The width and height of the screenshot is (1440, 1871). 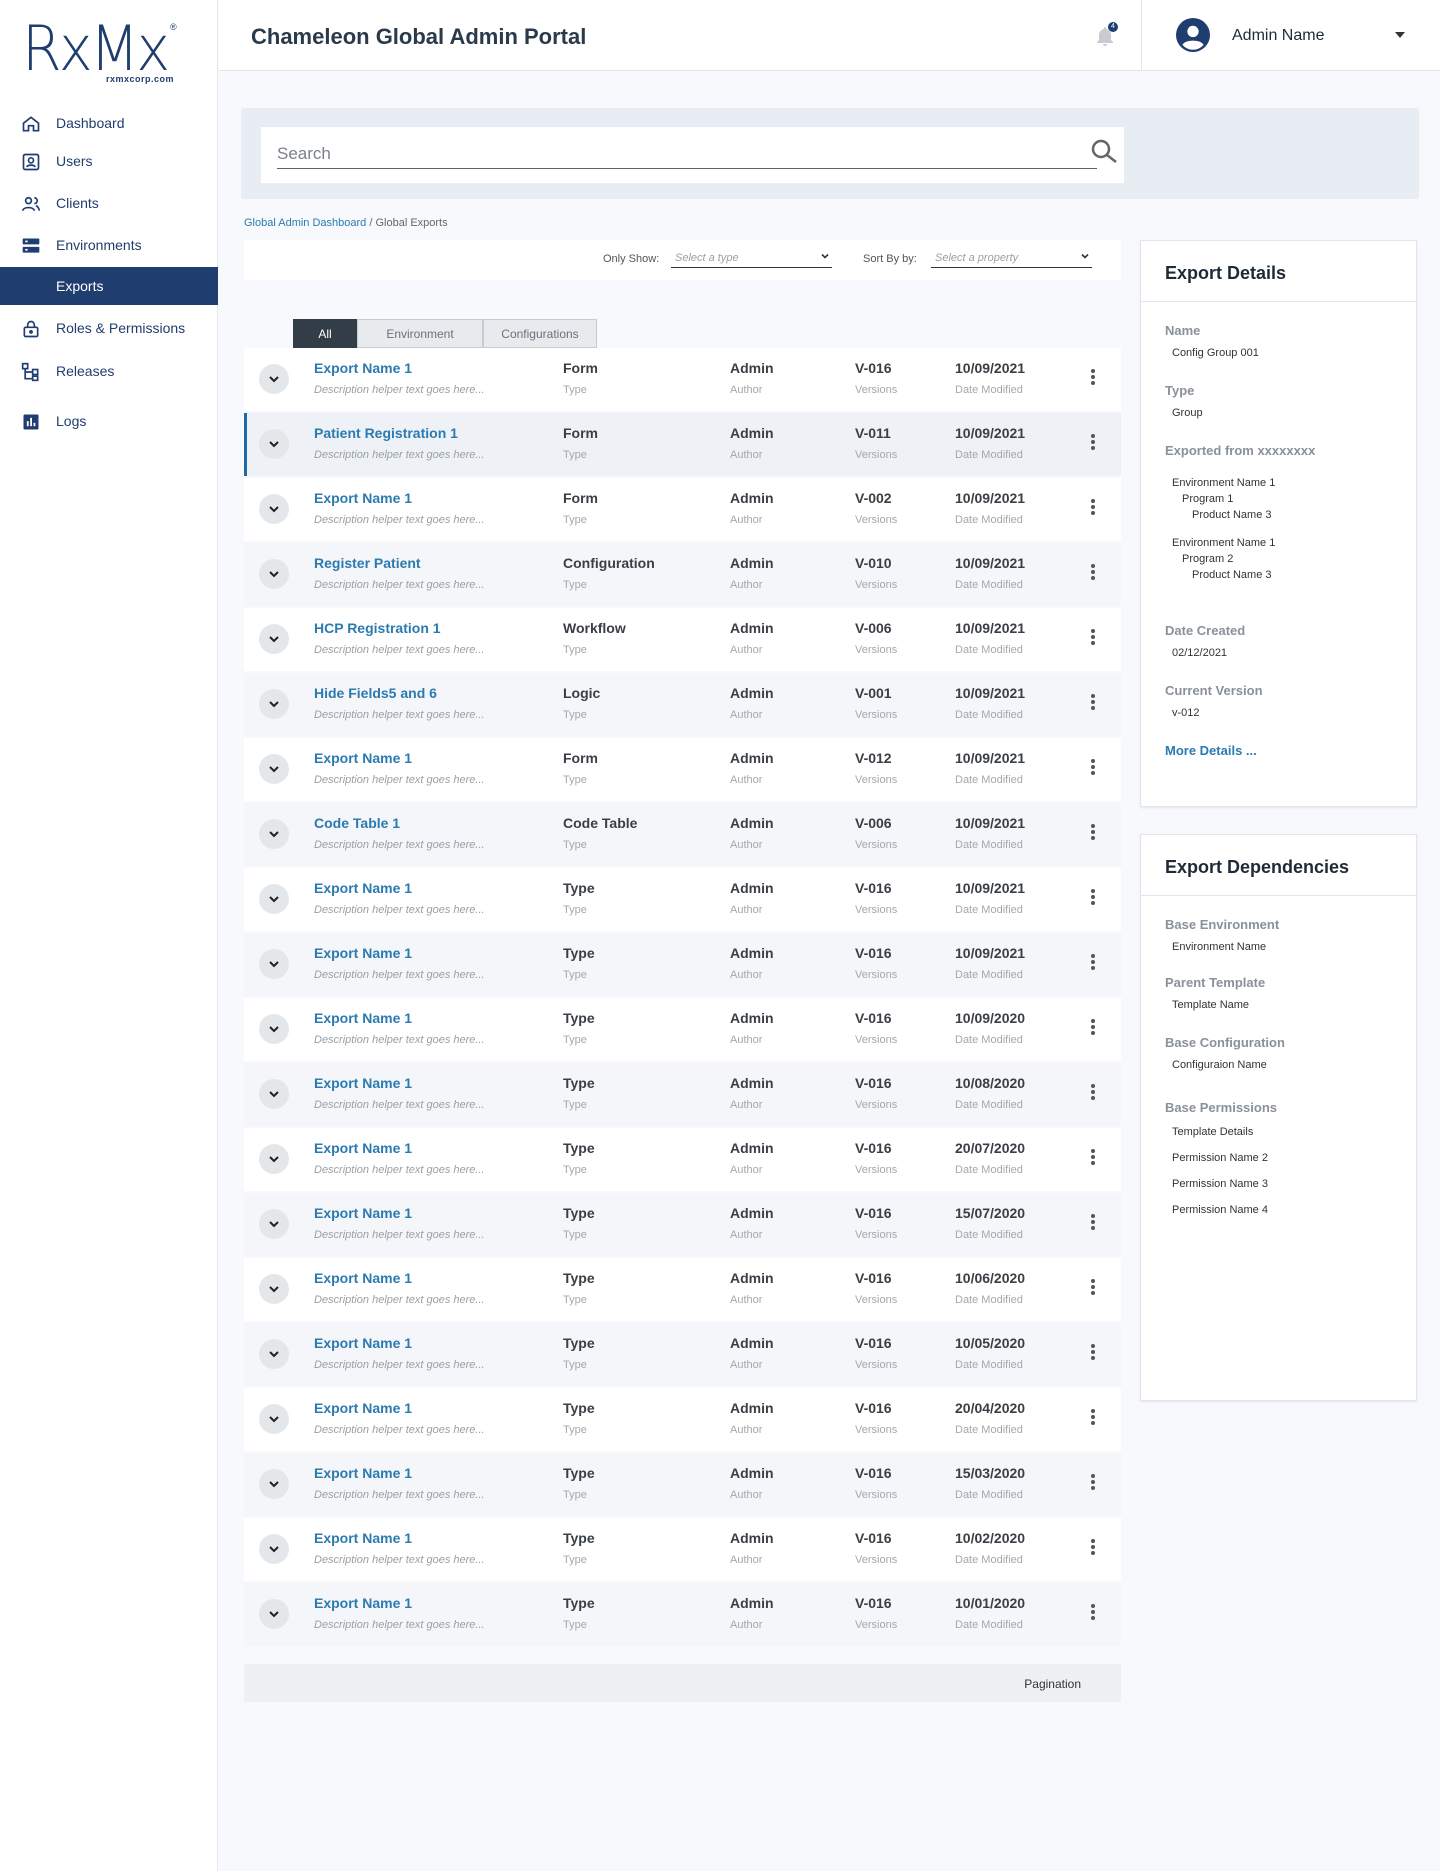 I want to click on sidebar-item-logs: Logs, so click(x=109, y=421).